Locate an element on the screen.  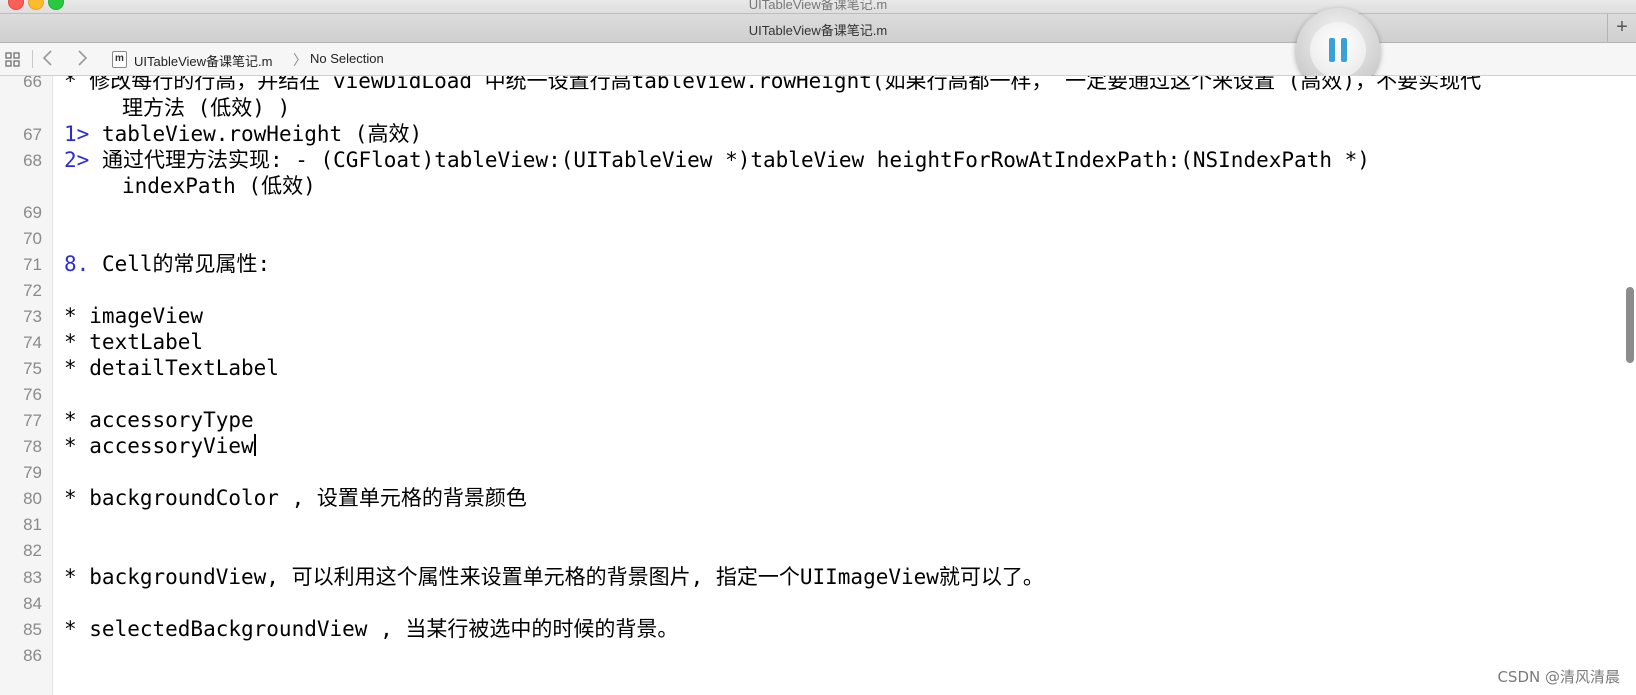
code-line: 70 is located at coordinates (800, 238).